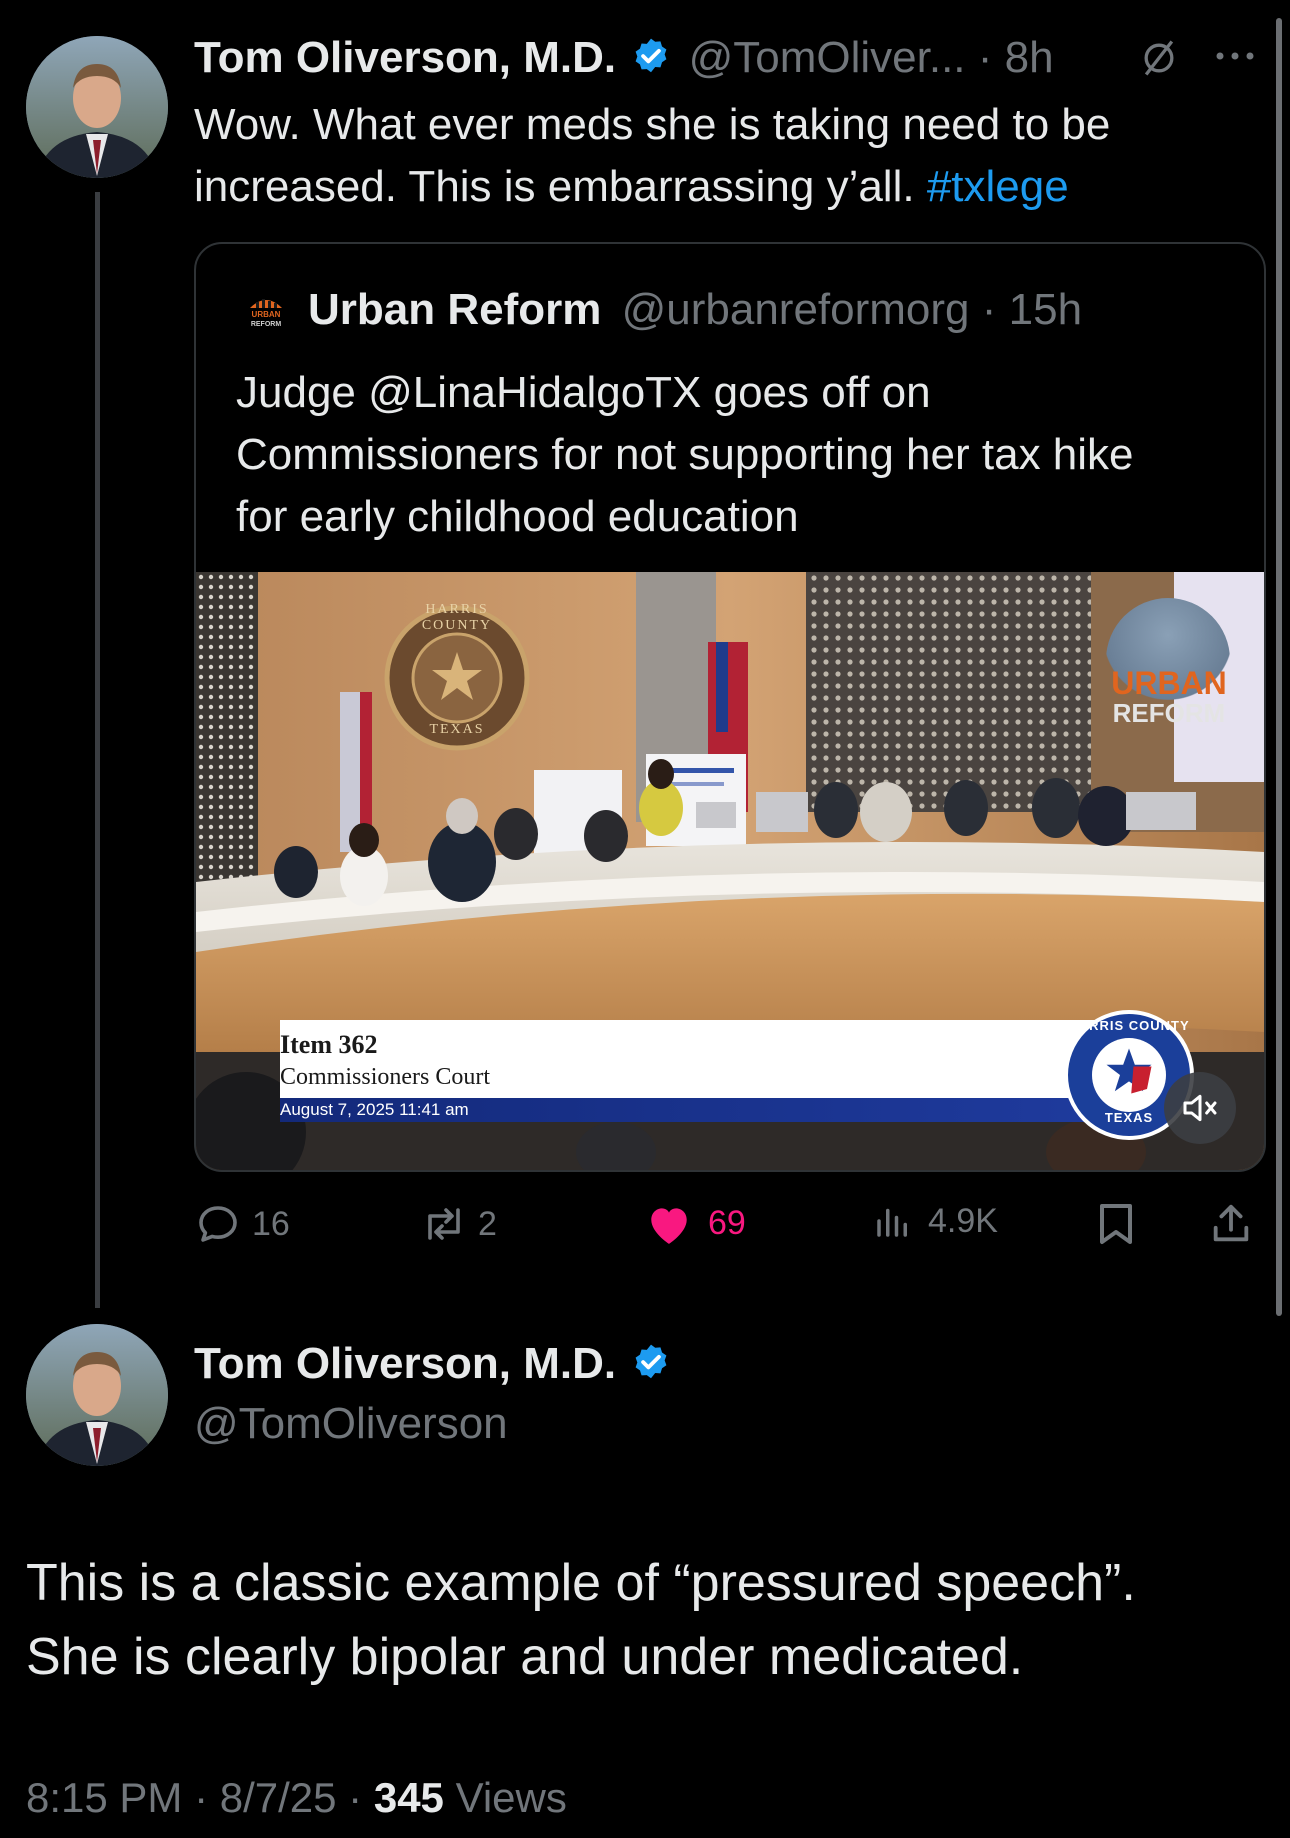 This screenshot has height=1838, width=1290. I want to click on seal-label: HARRIS COUNTY, so click(457, 618).